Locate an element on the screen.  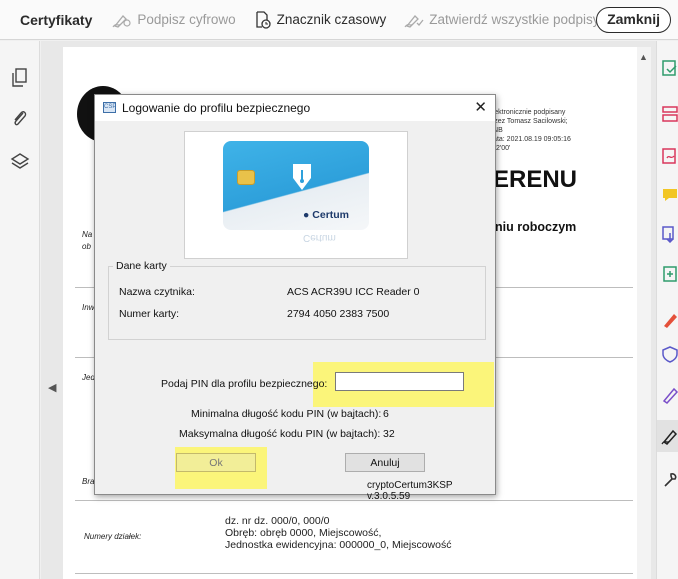
timestamp-button: Znacznik czasowy is located at coordinates (320, 19).